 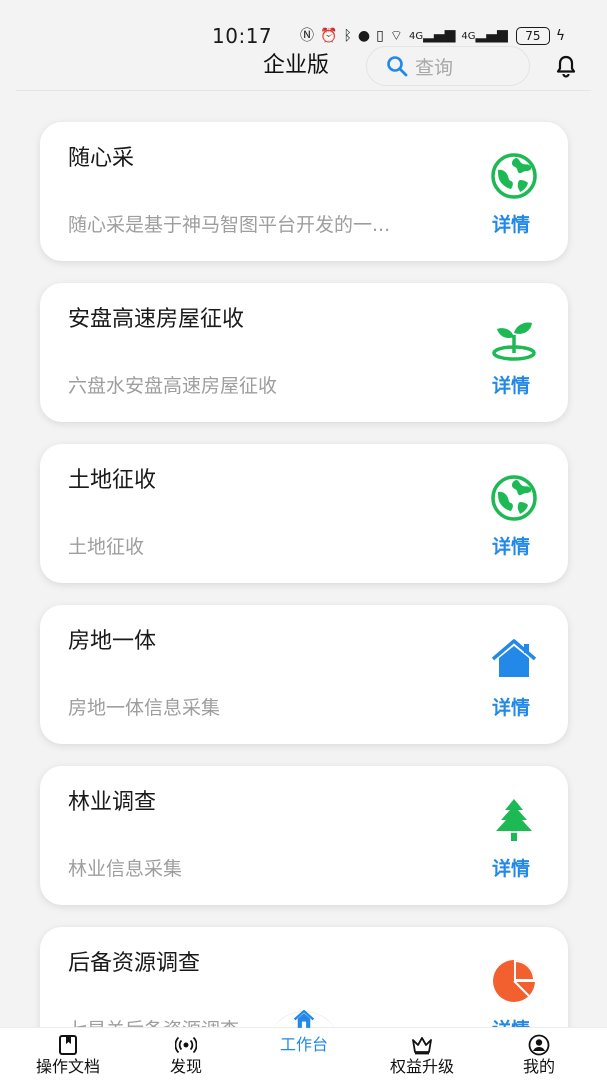 I want to click on project-card: 安盘高速房屋征收 六盘水安盘高速房屋征收 详情, so click(x=304, y=352).